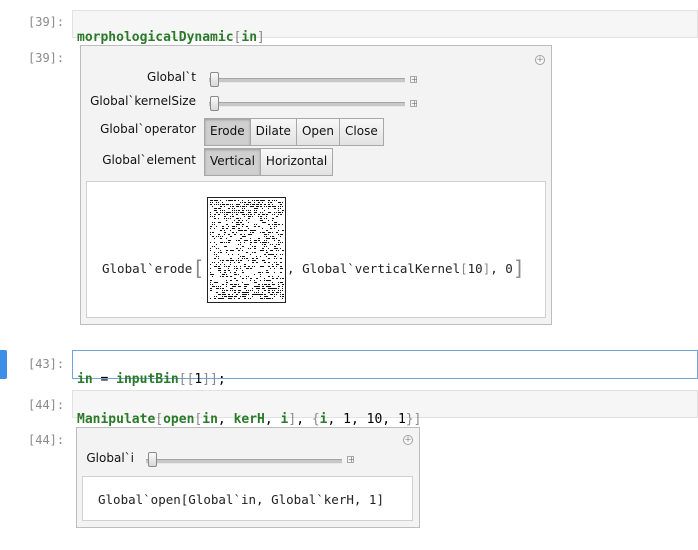 Image resolution: width=698 pixels, height=550 pixels. Describe the element at coordinates (475, 268) in the screenshot. I see `output-kernel-size: 10` at that location.